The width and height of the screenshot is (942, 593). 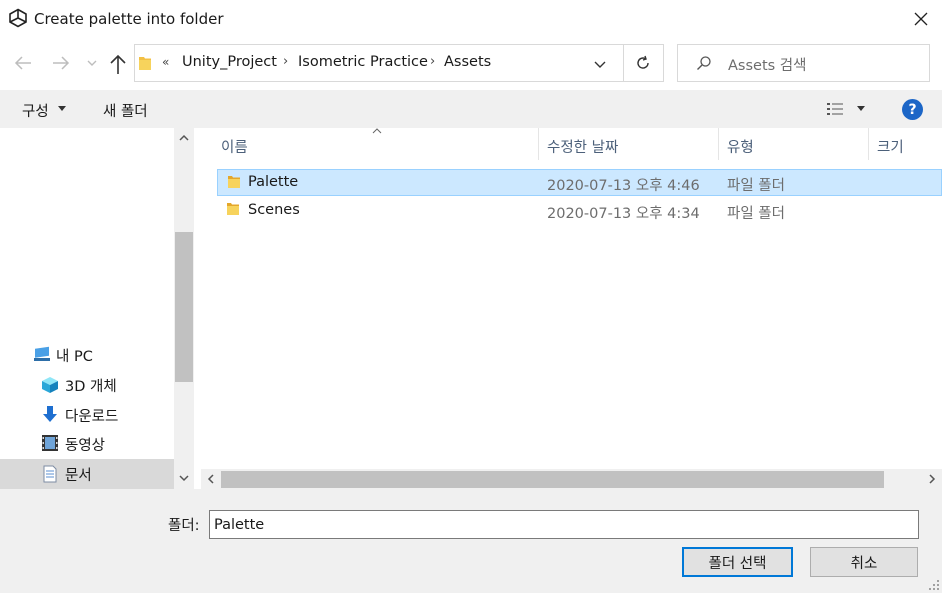 I want to click on window-title: Create palette into folder, so click(x=129, y=19).